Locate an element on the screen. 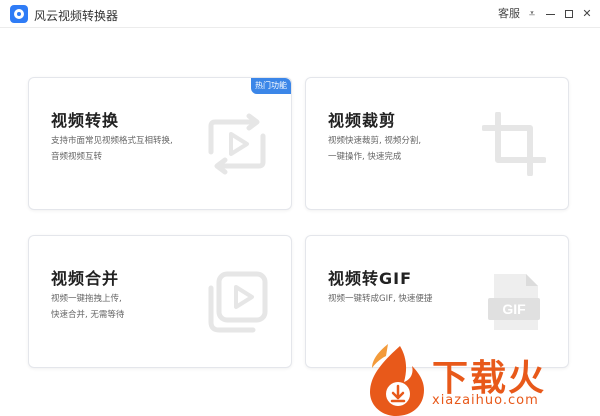  title-bar: 风云视频转换器 客服 ⩡ ✕ is located at coordinates (300, 14).